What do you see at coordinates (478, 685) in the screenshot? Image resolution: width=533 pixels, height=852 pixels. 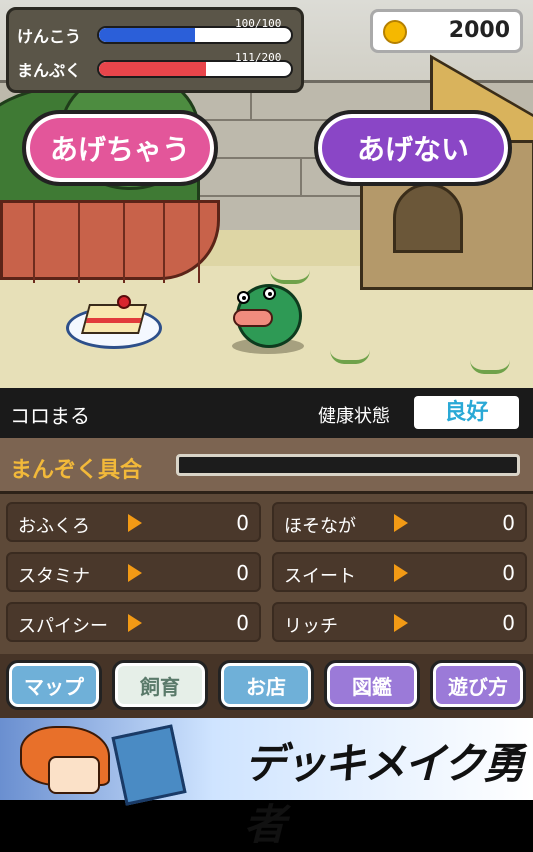 I see `nav-button-4: 遊び方` at bounding box center [478, 685].